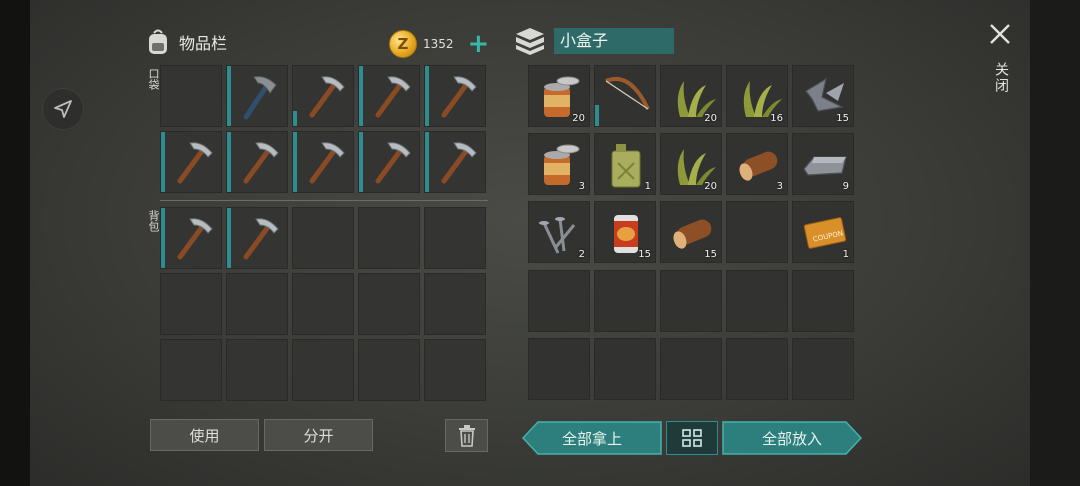 The height and width of the screenshot is (486, 1080). Describe the element at coordinates (318, 435) in the screenshot. I see `split-button: 分开` at that location.